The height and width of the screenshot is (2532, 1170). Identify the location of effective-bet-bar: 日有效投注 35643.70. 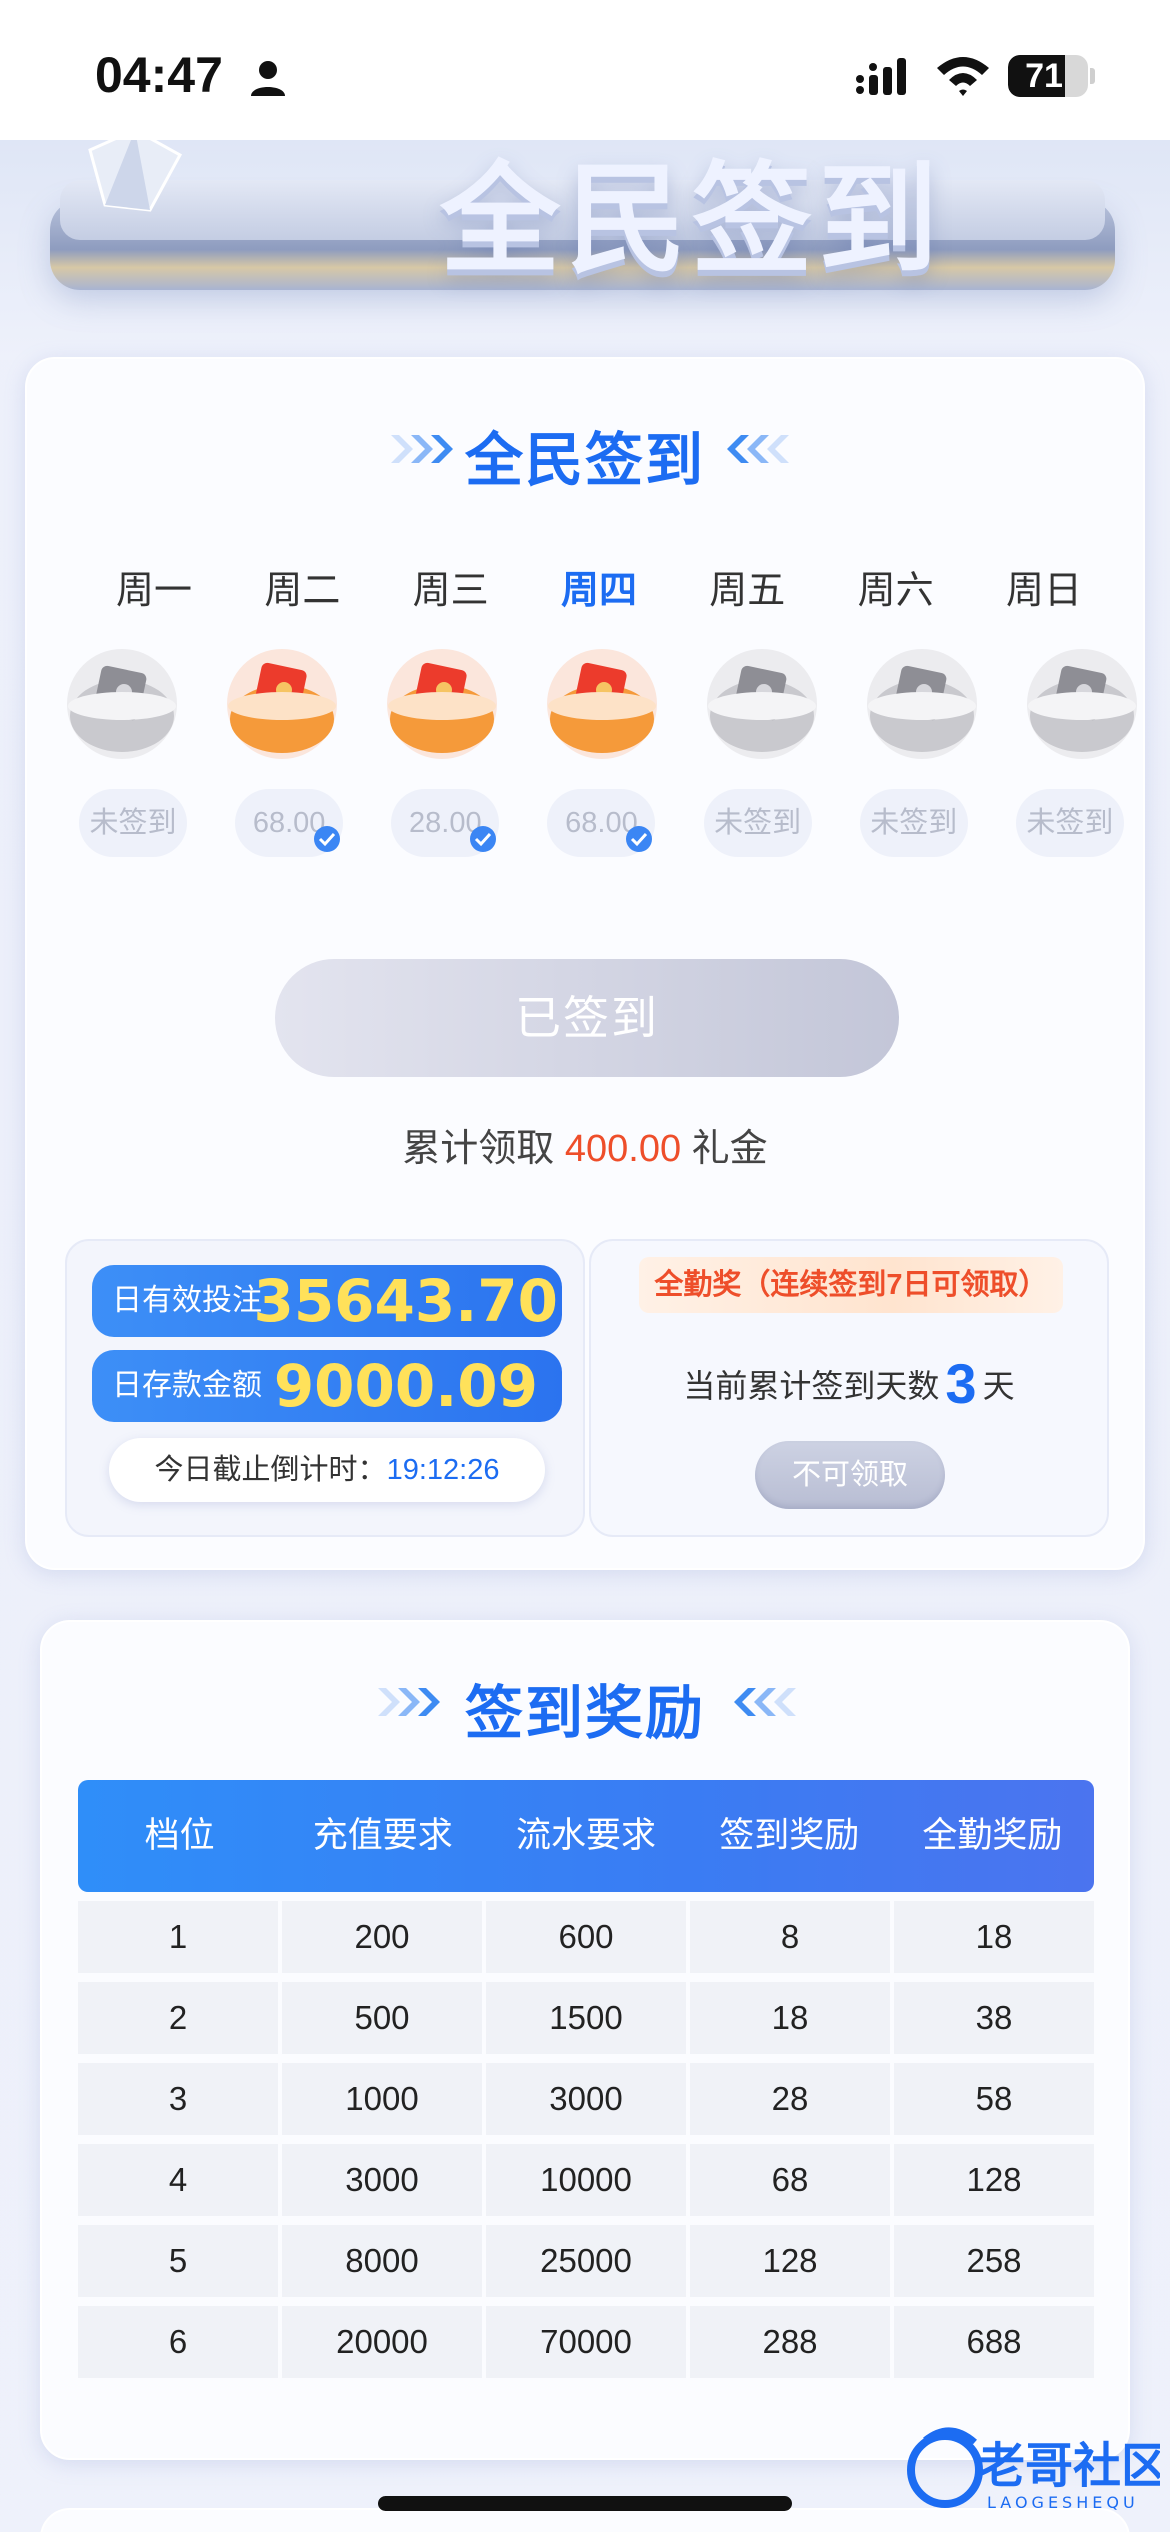
(327, 1301).